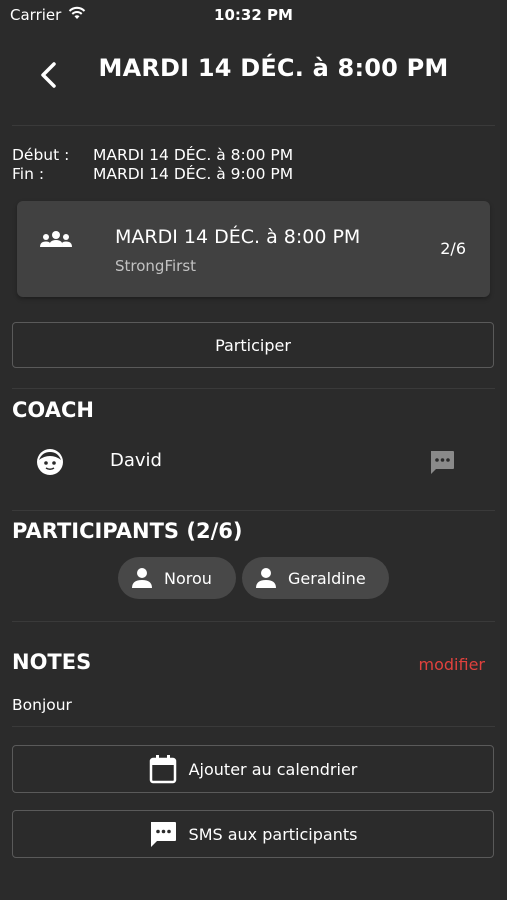 Image resolution: width=507 pixels, height=900 pixels. Describe the element at coordinates (188, 578) in the screenshot. I see `participant-name: Norou` at that location.